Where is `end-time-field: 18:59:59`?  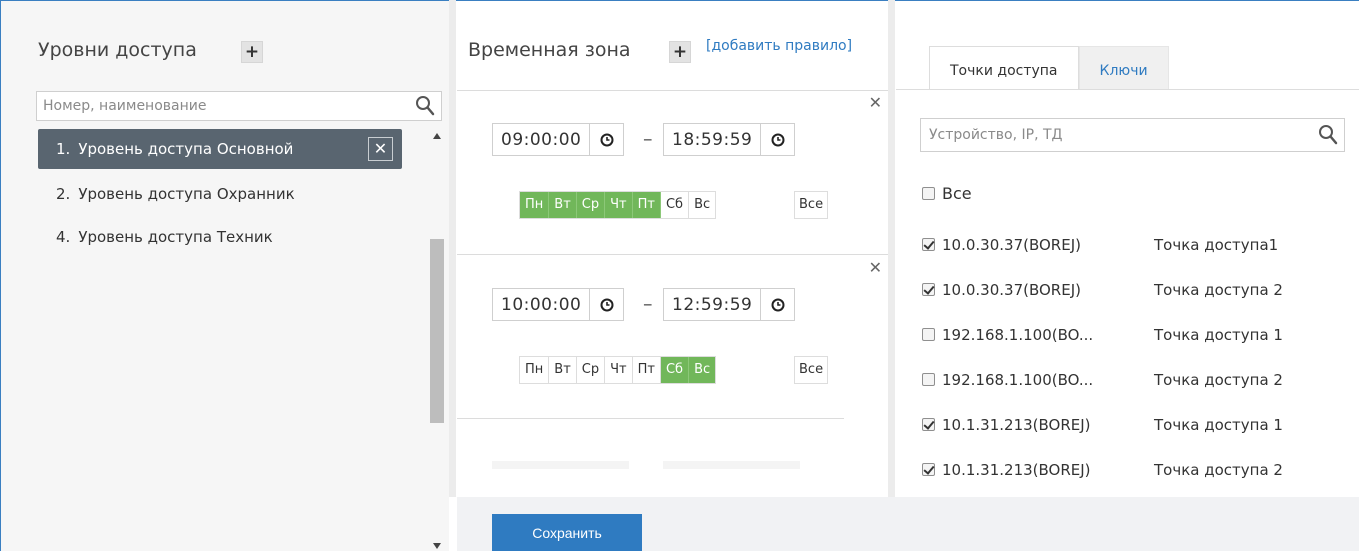
end-time-field: 18:59:59 is located at coordinates (729, 139).